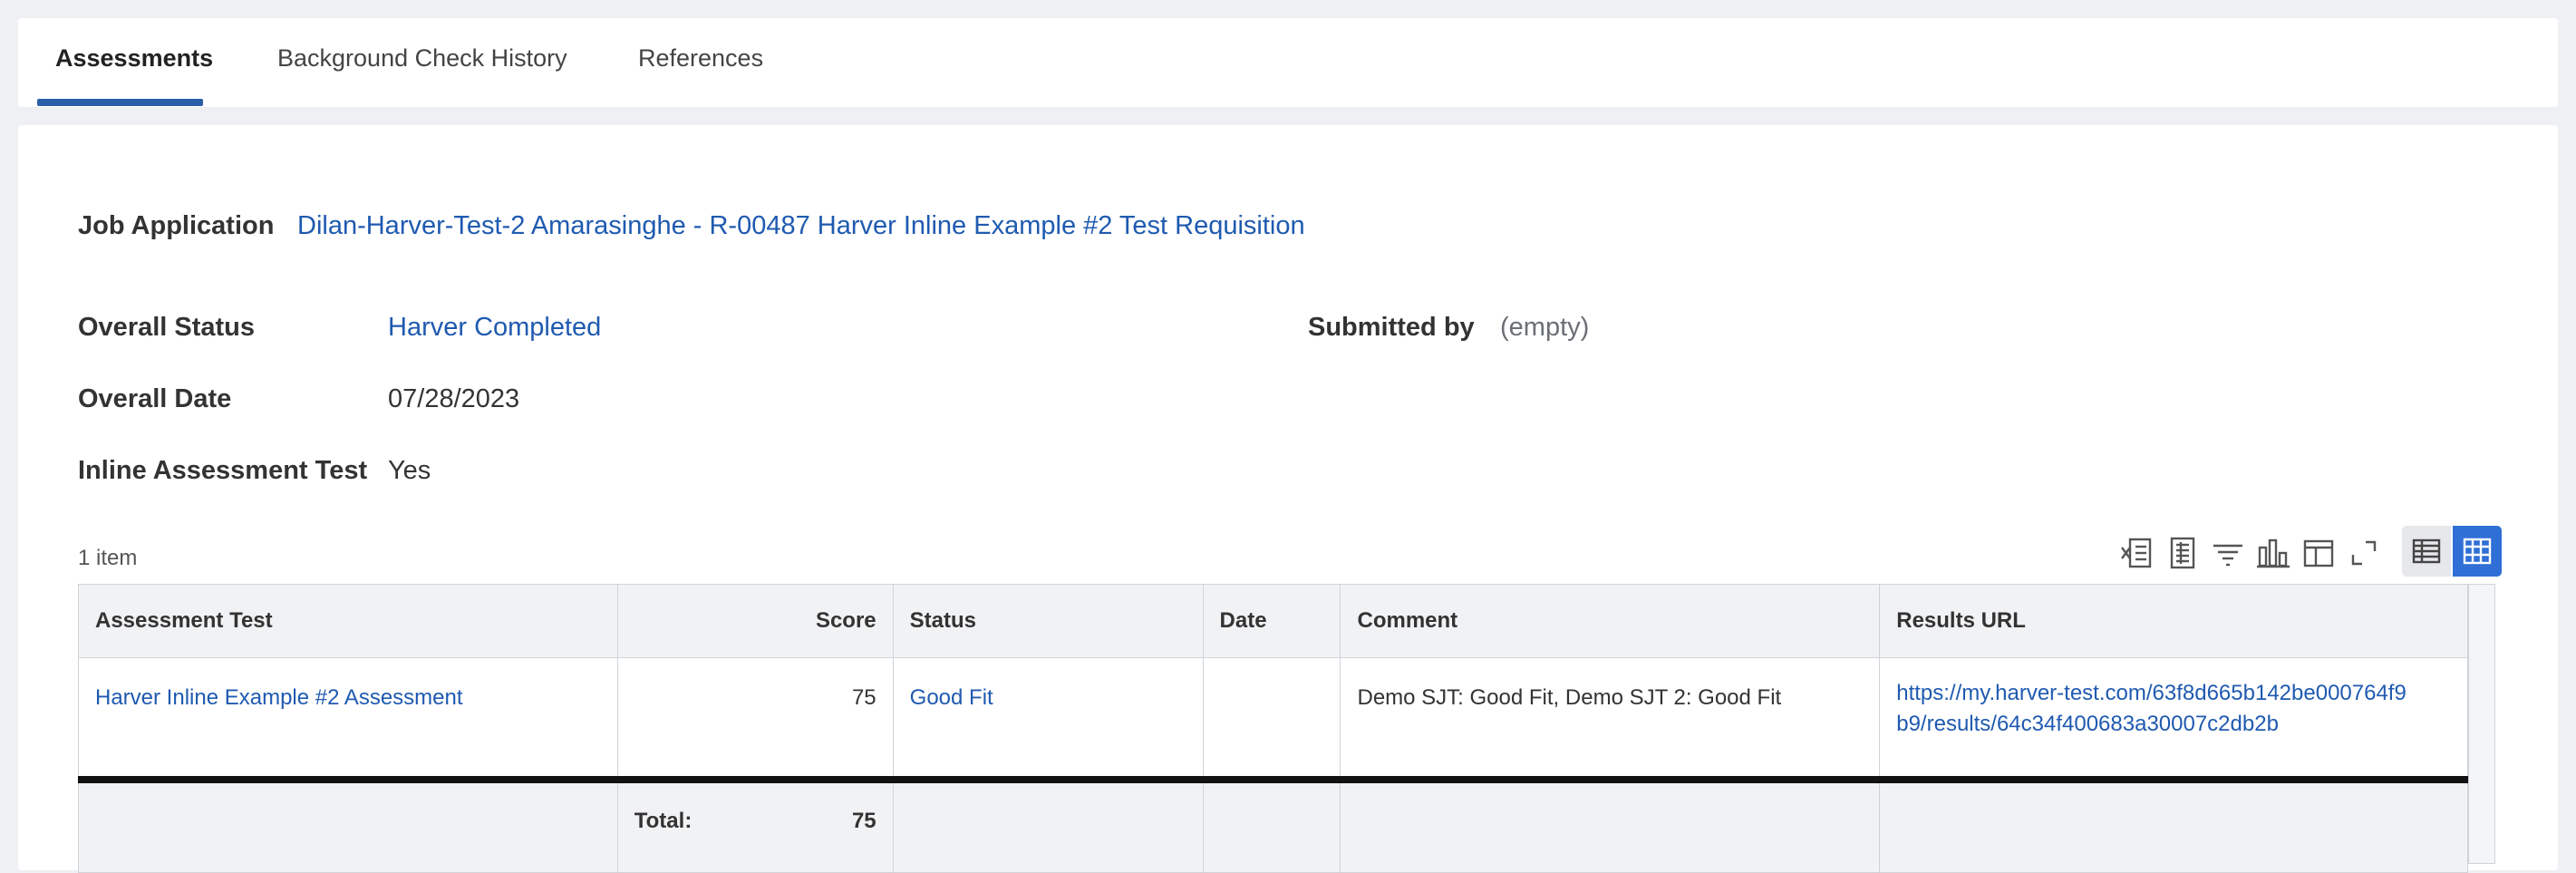  What do you see at coordinates (348, 621) in the screenshot?
I see `column-header-assessment-test: Assessment Test` at bounding box center [348, 621].